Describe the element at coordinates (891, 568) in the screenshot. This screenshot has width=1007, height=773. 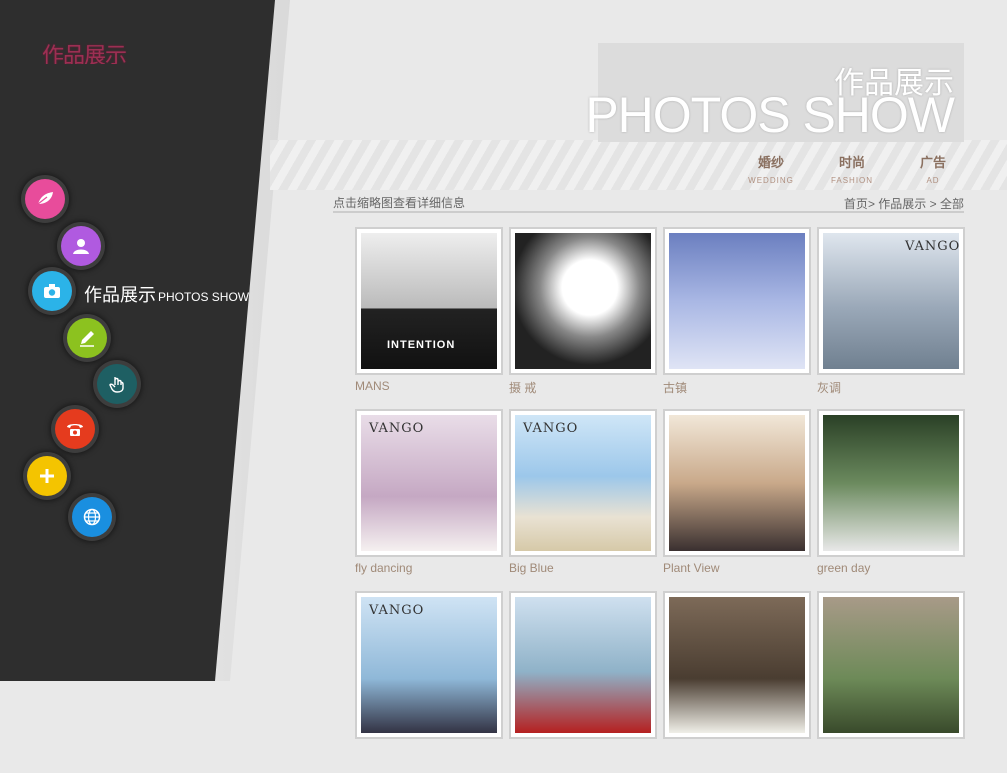
I see `photo-caption: green day` at that location.